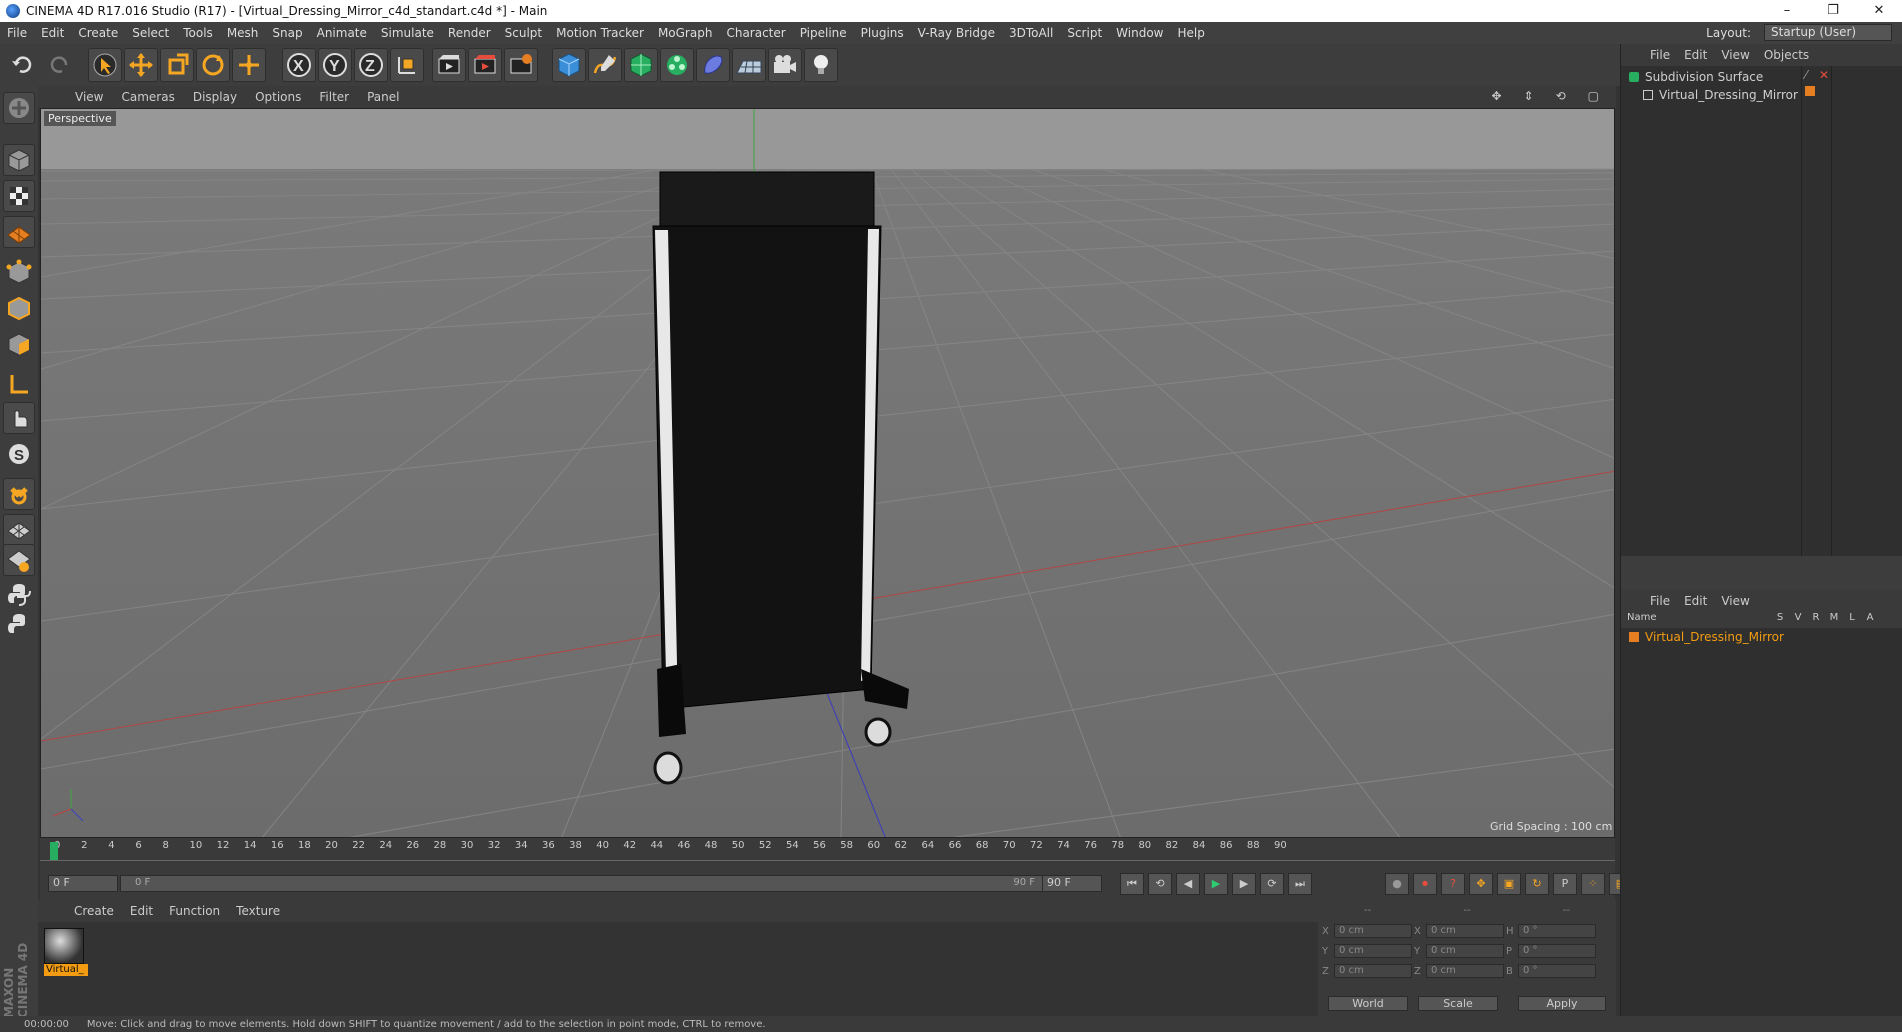 Image resolution: width=1902 pixels, height=1032 pixels. Describe the element at coordinates (54, 851) in the screenshot. I see `playhead` at that location.